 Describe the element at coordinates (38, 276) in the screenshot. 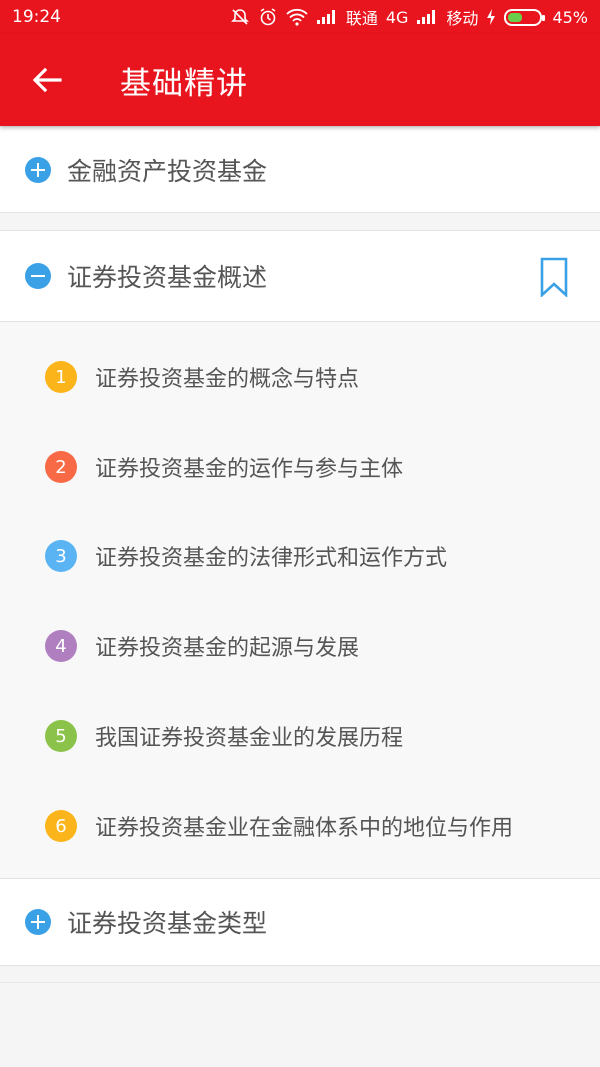

I see `collapse-minus-icon` at that location.